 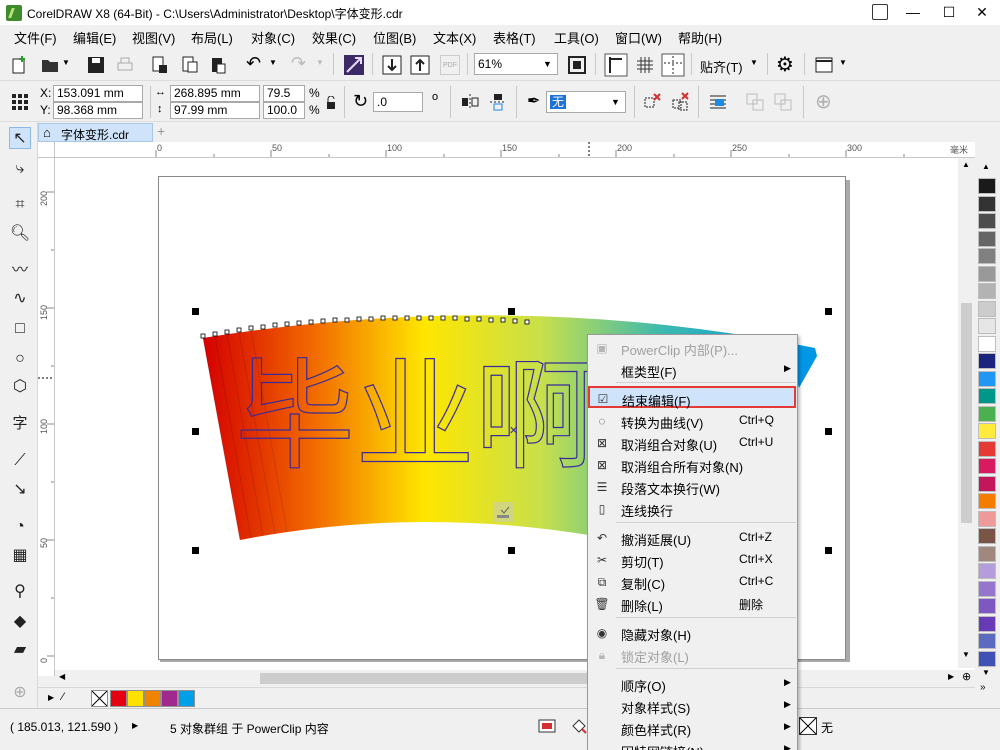 I want to click on export-icon, so click(x=190, y=65).